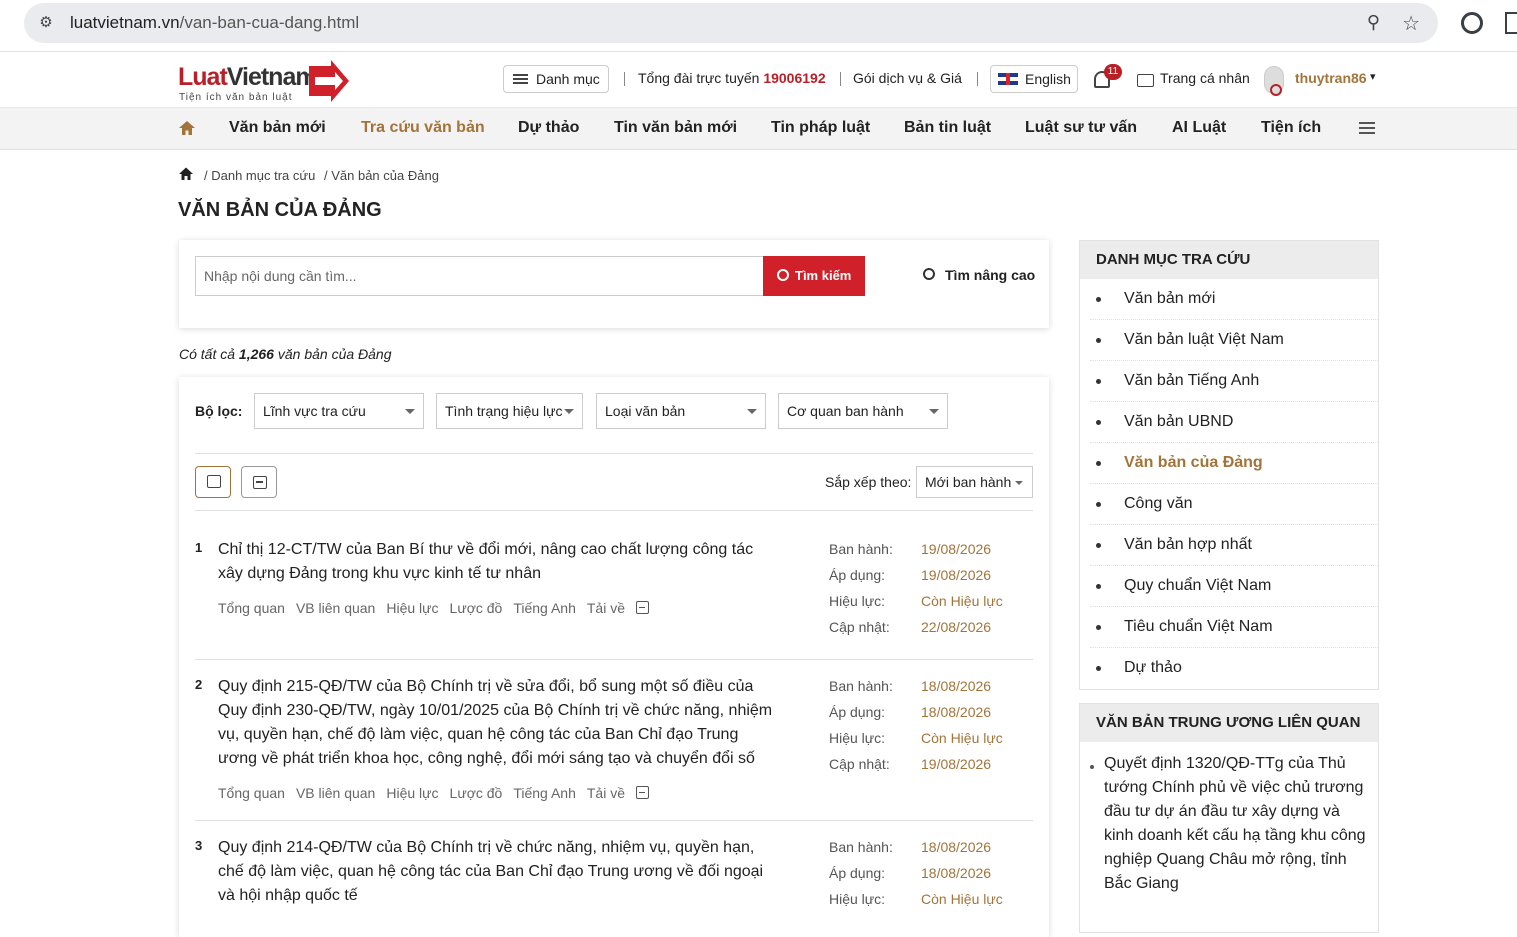 The width and height of the screenshot is (1517, 937). I want to click on hotline: Tổng đài trực tuyến 19006192, so click(732, 78).